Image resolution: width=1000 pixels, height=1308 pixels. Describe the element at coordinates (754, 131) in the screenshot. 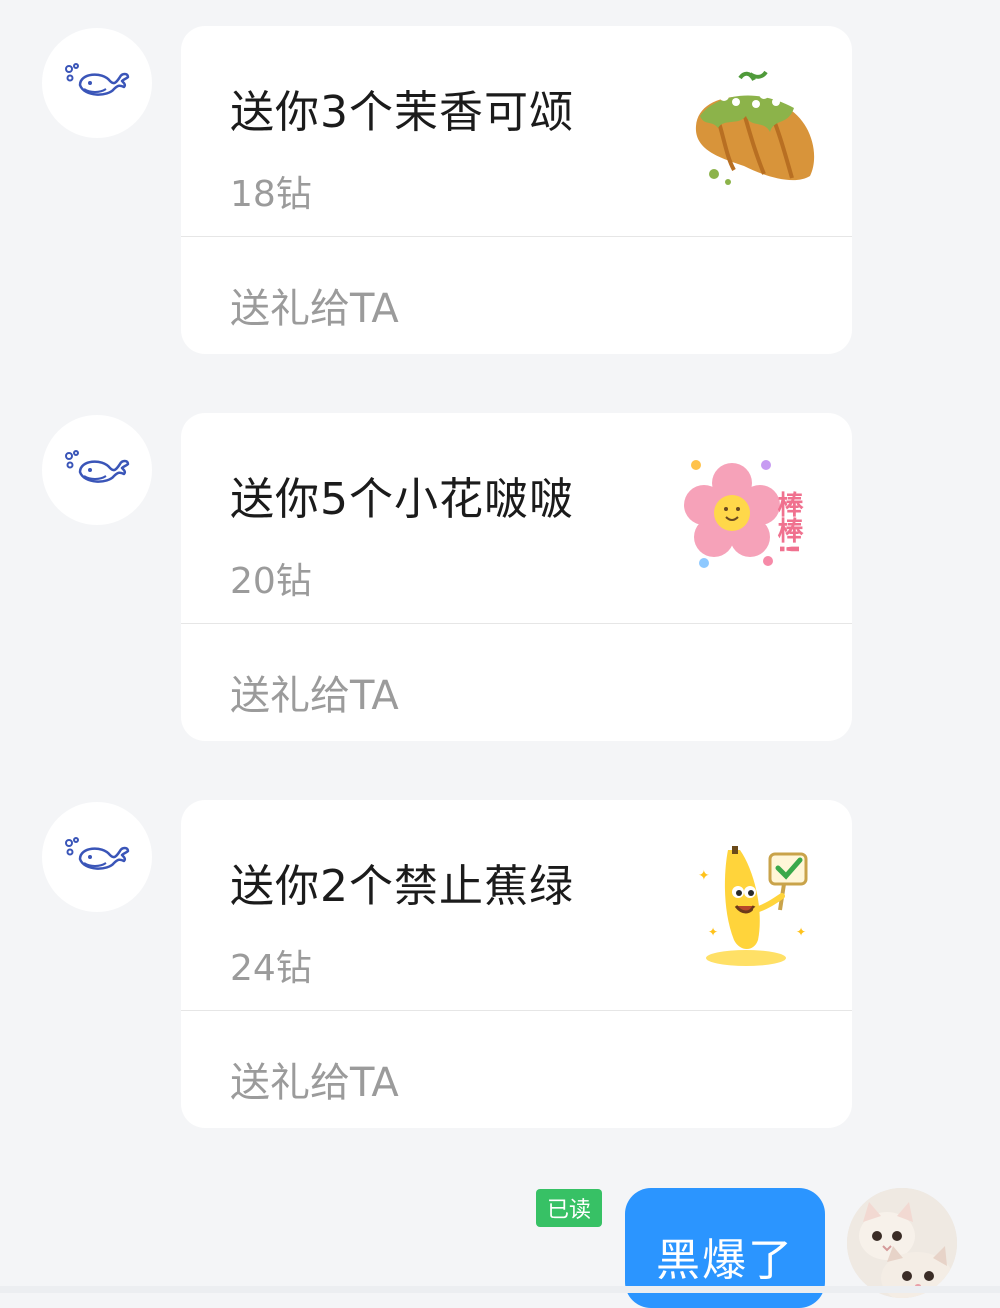

I see `croissant-icon` at that location.